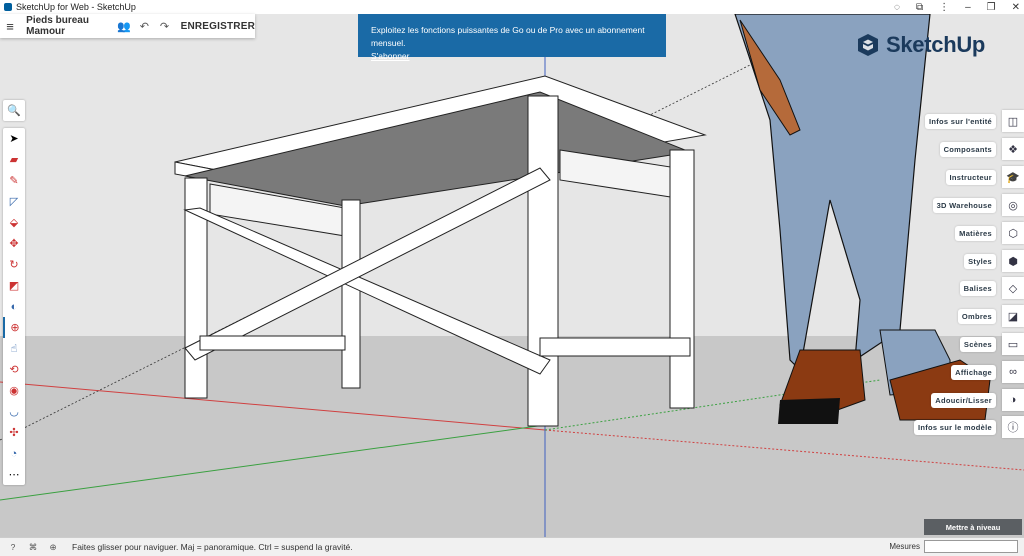 This screenshot has width=1024, height=556. Describe the element at coordinates (960, 121) in the screenshot. I see `panel-label: Infos sur l'entité` at that location.